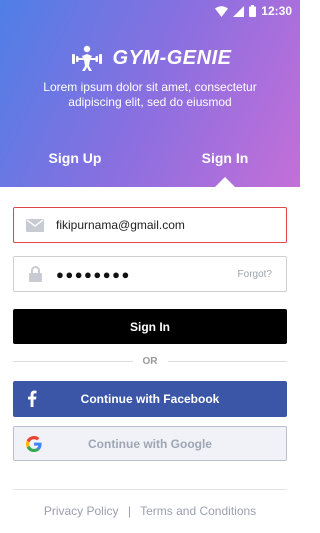 Image resolution: width=320 pixels, height=533 pixels. What do you see at coordinates (75, 158) in the screenshot?
I see `tab-sign-up: Sign Up` at bounding box center [75, 158].